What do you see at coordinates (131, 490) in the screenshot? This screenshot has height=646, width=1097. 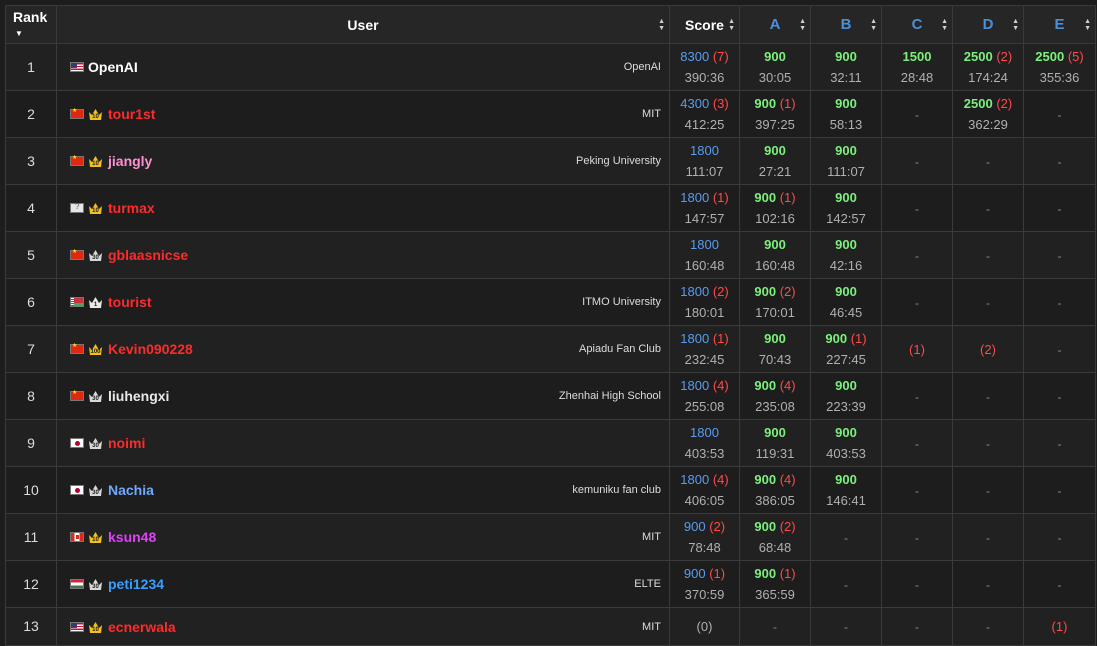 I see `username-link: Nachia` at bounding box center [131, 490].